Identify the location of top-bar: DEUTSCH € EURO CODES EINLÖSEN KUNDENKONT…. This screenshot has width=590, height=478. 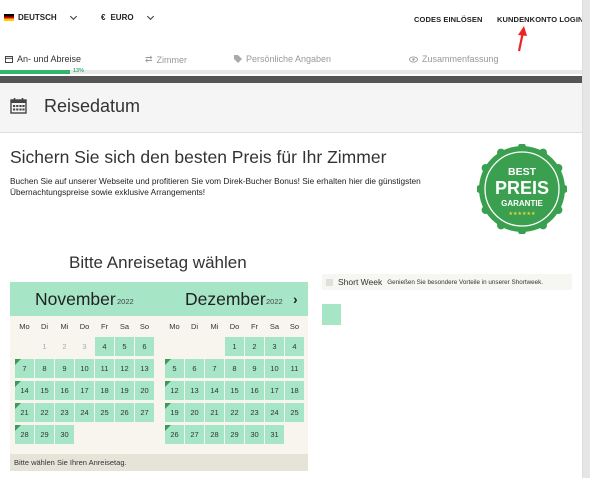
(295, 19).